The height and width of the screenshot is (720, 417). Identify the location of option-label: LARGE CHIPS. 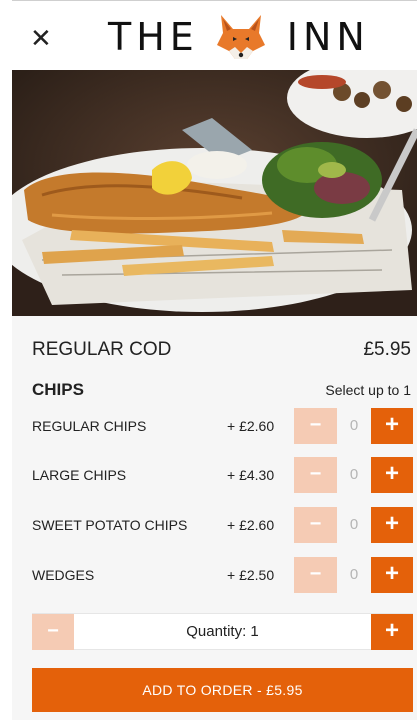
(79, 475).